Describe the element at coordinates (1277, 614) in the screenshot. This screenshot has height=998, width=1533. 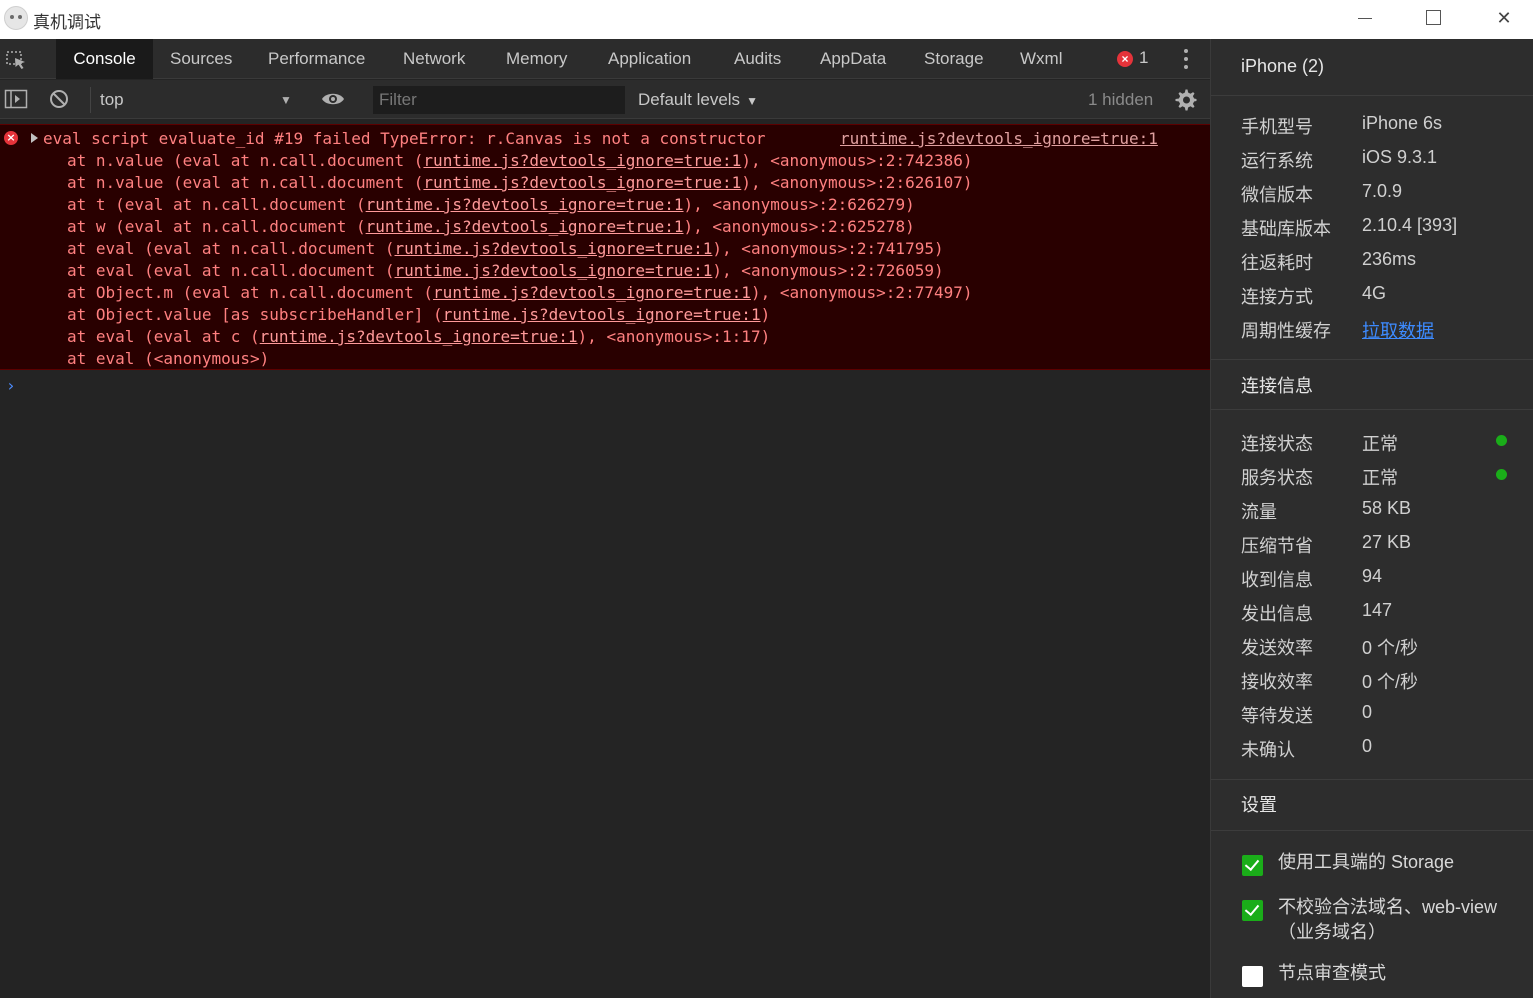
I see `info-label: 发出信息` at that location.